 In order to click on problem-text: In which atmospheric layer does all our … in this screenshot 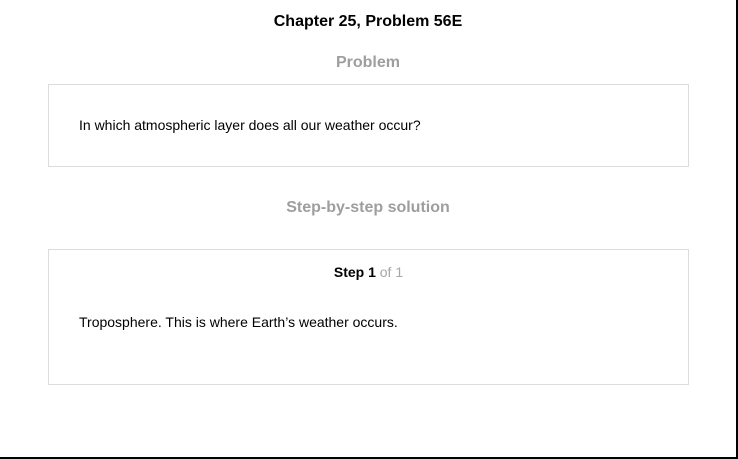, I will do `click(250, 125)`.